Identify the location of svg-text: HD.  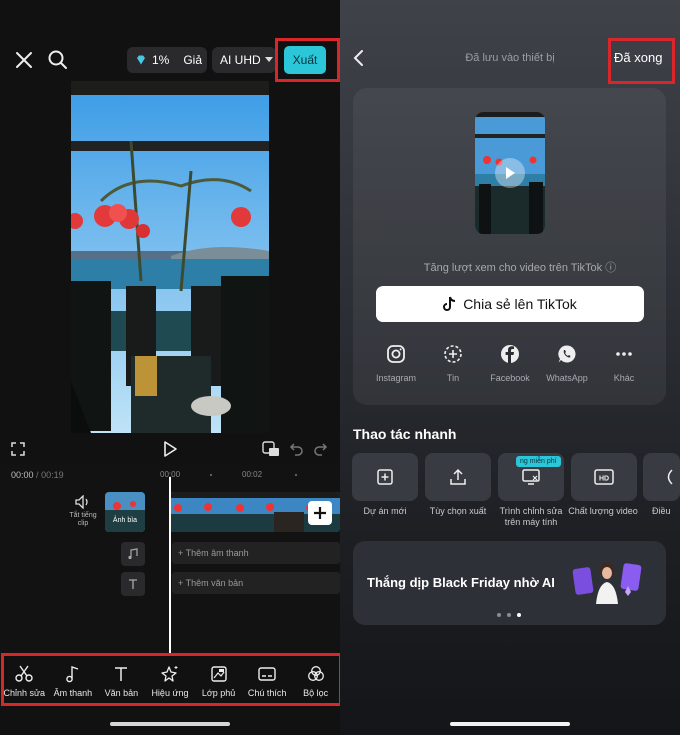
(604, 479).